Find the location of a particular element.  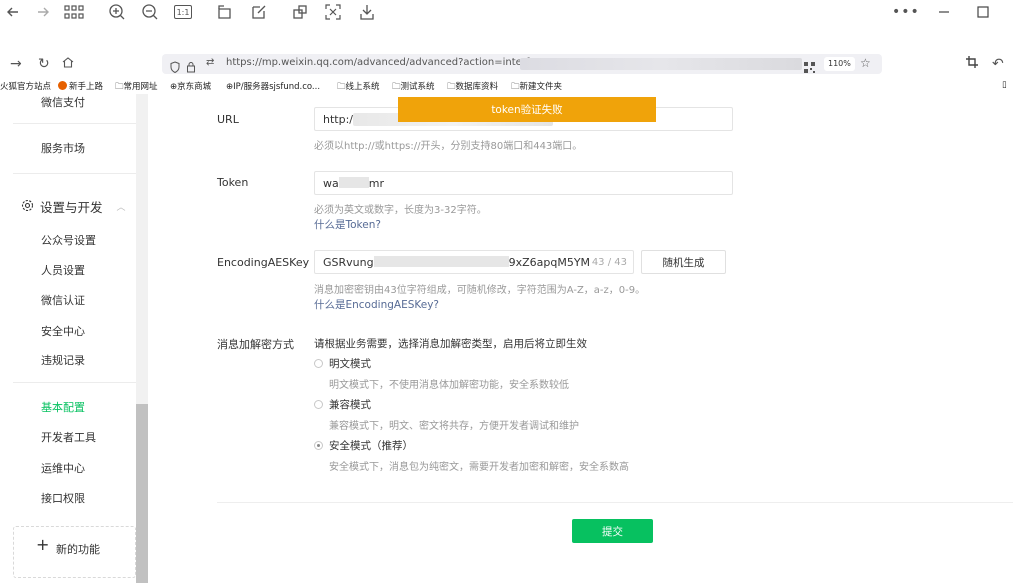

bookmark-online-system: 🗀线上系统 is located at coordinates (358, 87).